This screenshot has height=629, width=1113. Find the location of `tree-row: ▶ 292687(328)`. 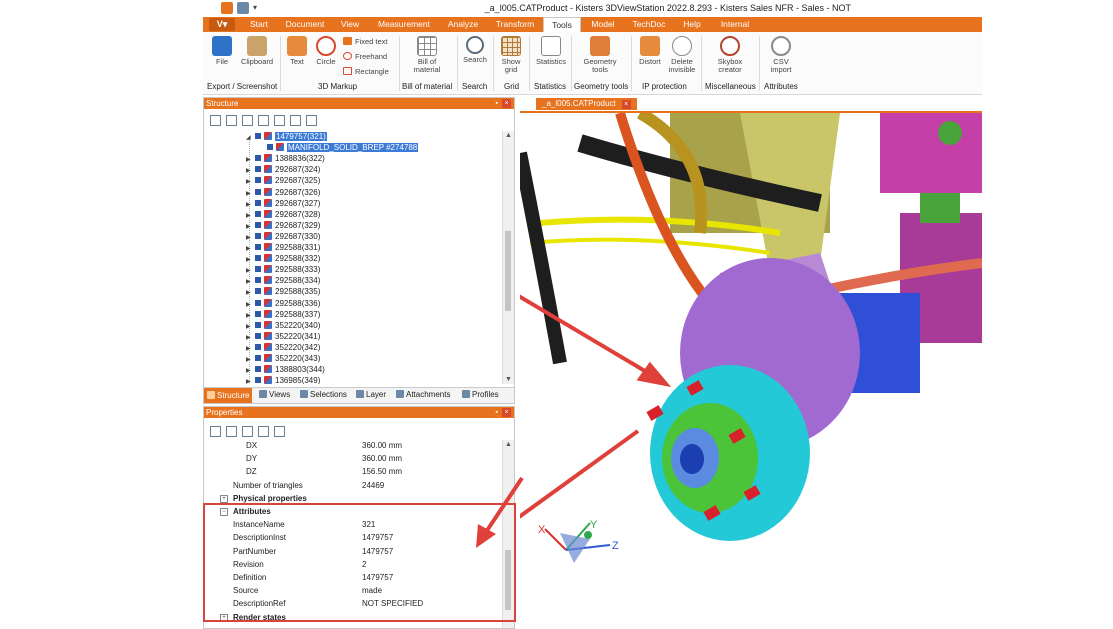

tree-row: ▶ 292687(328) is located at coordinates (283, 214).